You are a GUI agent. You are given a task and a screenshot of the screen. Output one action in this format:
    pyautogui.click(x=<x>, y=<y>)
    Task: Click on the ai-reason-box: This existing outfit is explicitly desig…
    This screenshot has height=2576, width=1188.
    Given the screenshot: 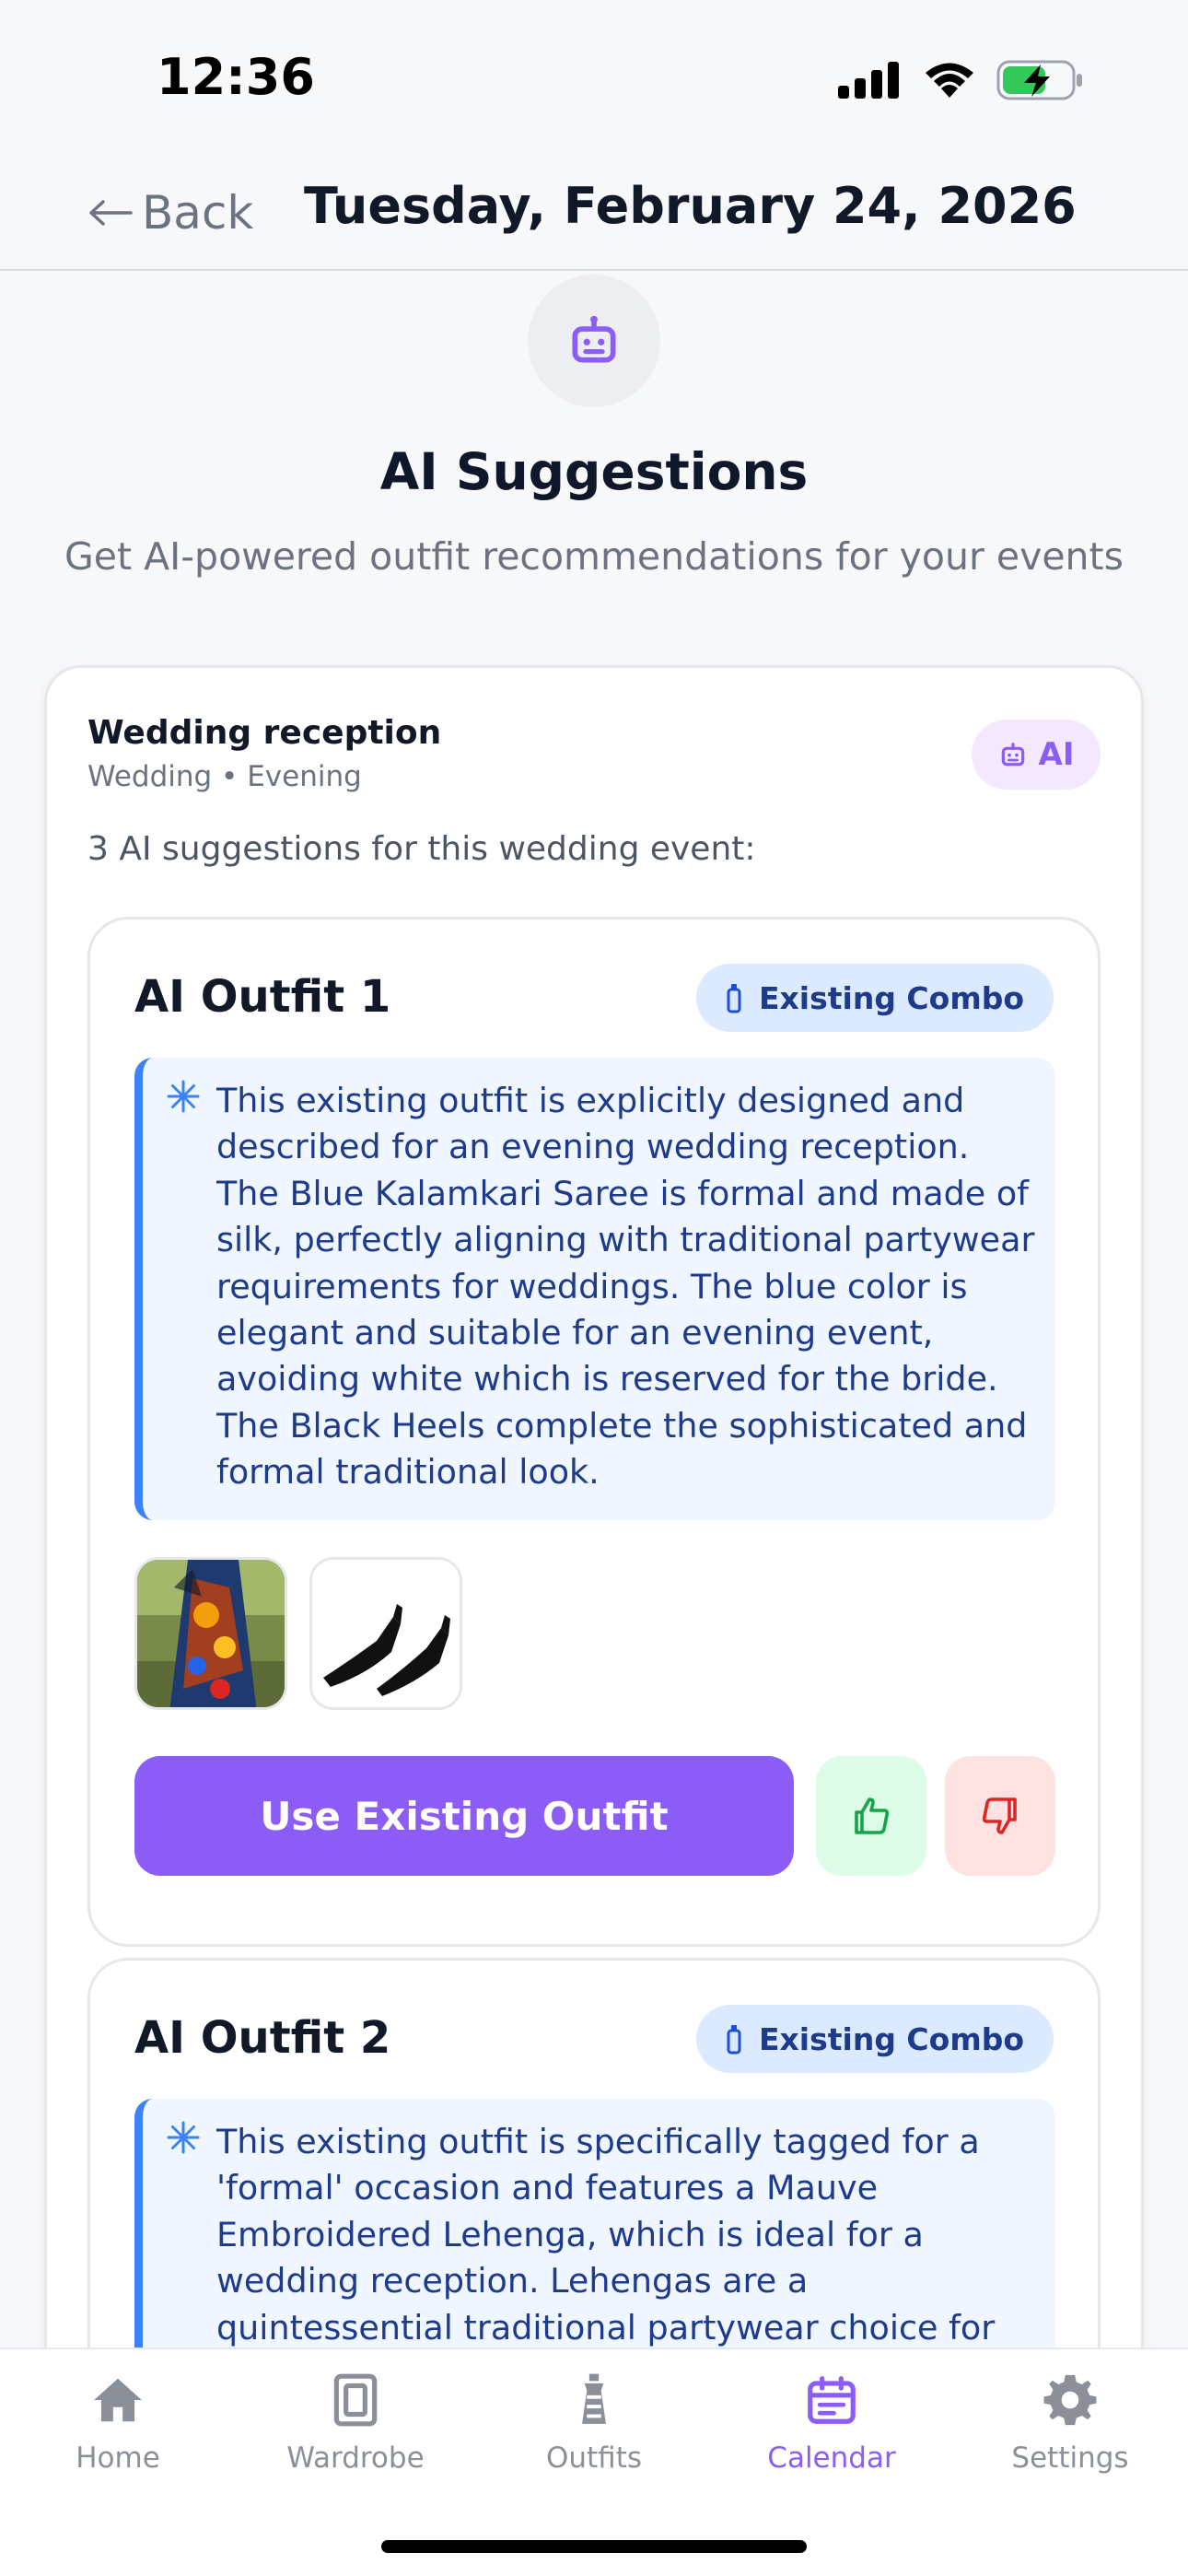 What is the action you would take?
    pyautogui.click(x=594, y=1289)
    